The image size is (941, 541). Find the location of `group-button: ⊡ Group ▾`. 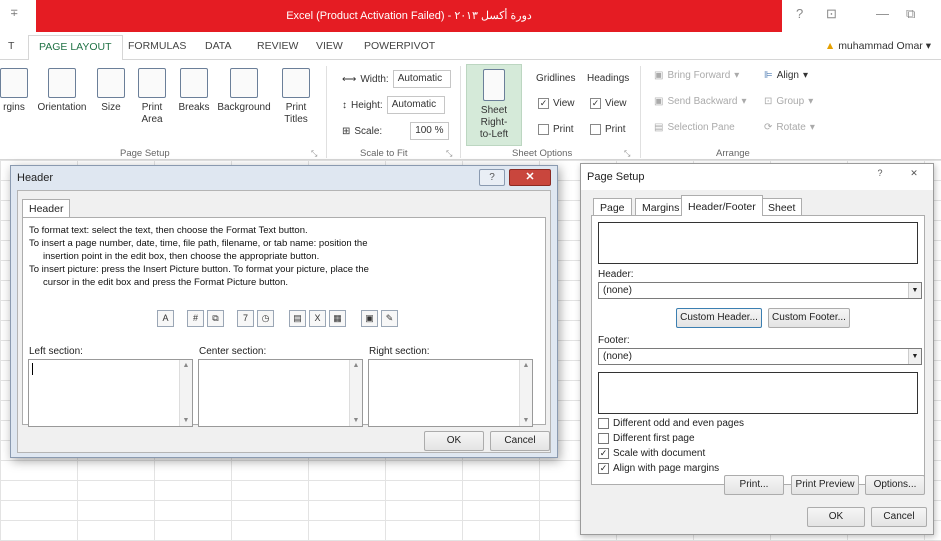

group-button: ⊡ Group ▾ is located at coordinates (788, 101).